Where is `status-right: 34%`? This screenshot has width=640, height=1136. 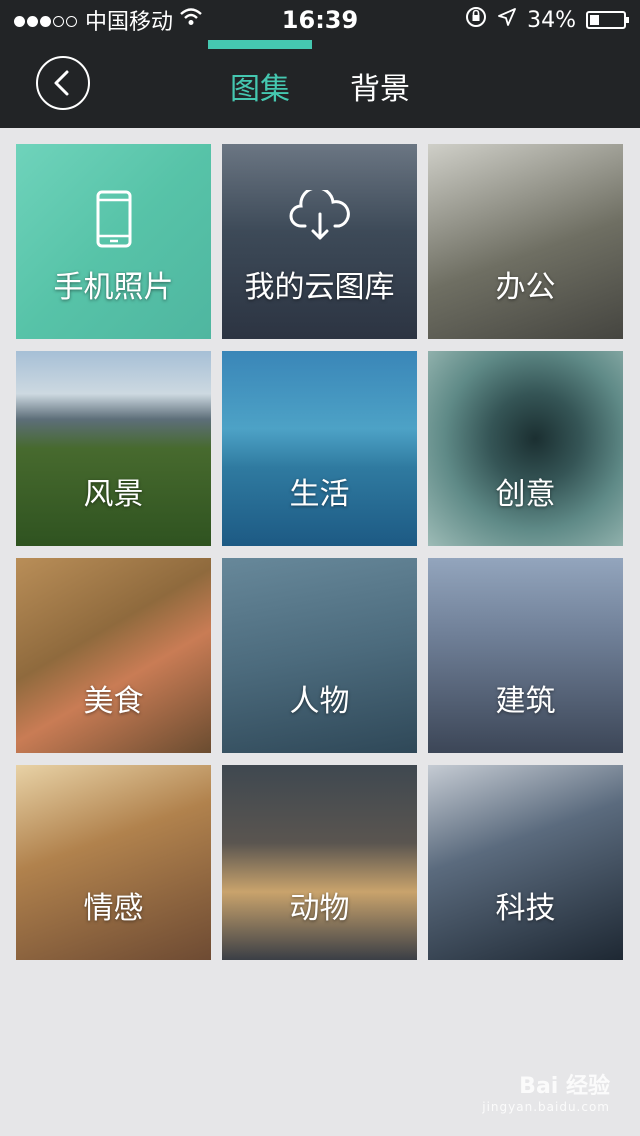 status-right: 34% is located at coordinates (547, 20).